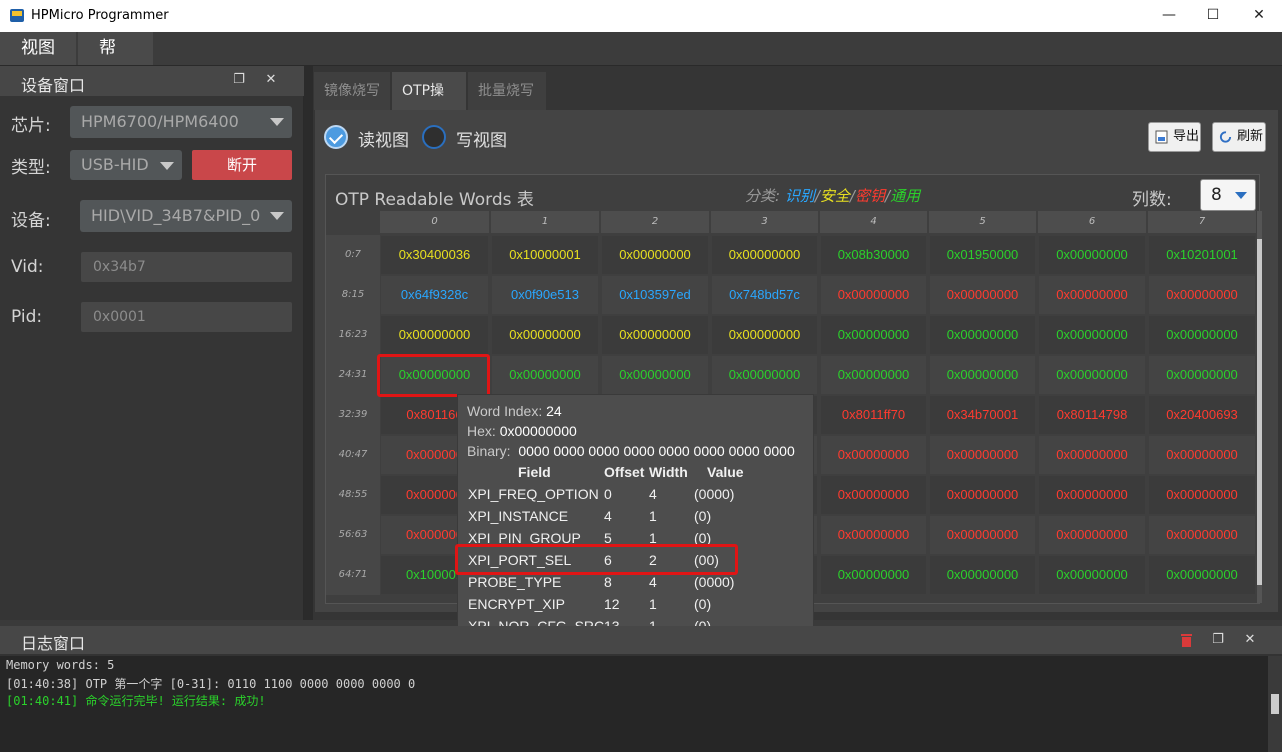 The width and height of the screenshot is (1282, 752). I want to click on otp-word-cell: 0x10000001, so click(545, 255).